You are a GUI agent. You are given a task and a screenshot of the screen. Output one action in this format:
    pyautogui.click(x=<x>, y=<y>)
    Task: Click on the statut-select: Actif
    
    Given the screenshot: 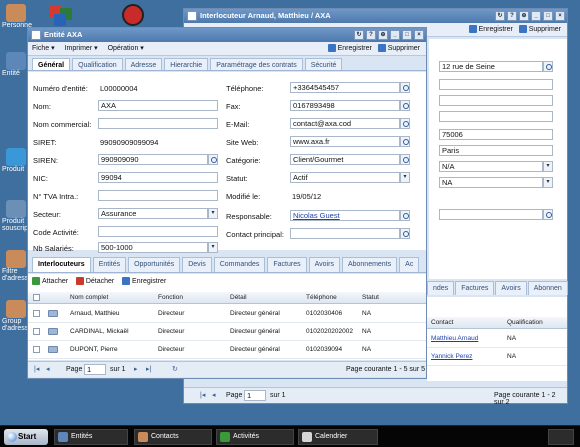 What is the action you would take?
    pyautogui.click(x=345, y=177)
    